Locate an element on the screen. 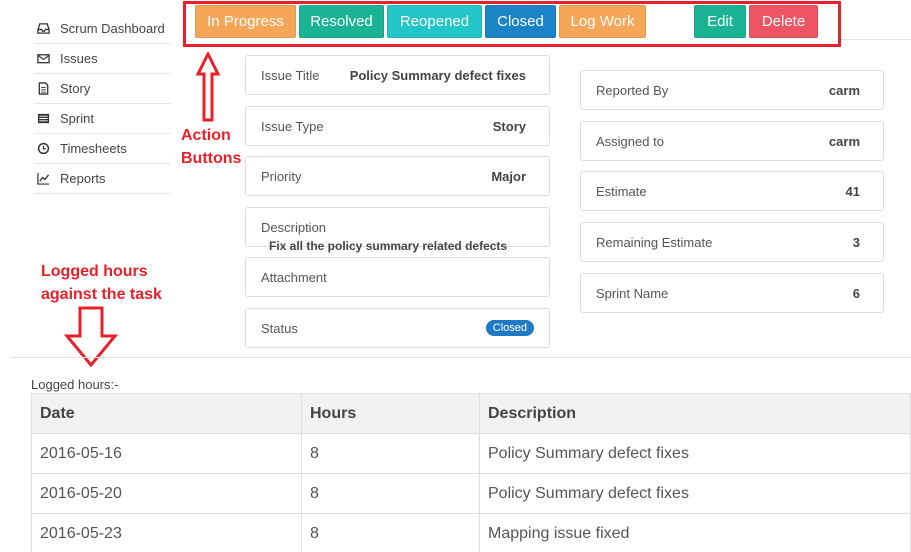 The width and height of the screenshot is (911, 552). status-badge: Closed is located at coordinates (509, 328).